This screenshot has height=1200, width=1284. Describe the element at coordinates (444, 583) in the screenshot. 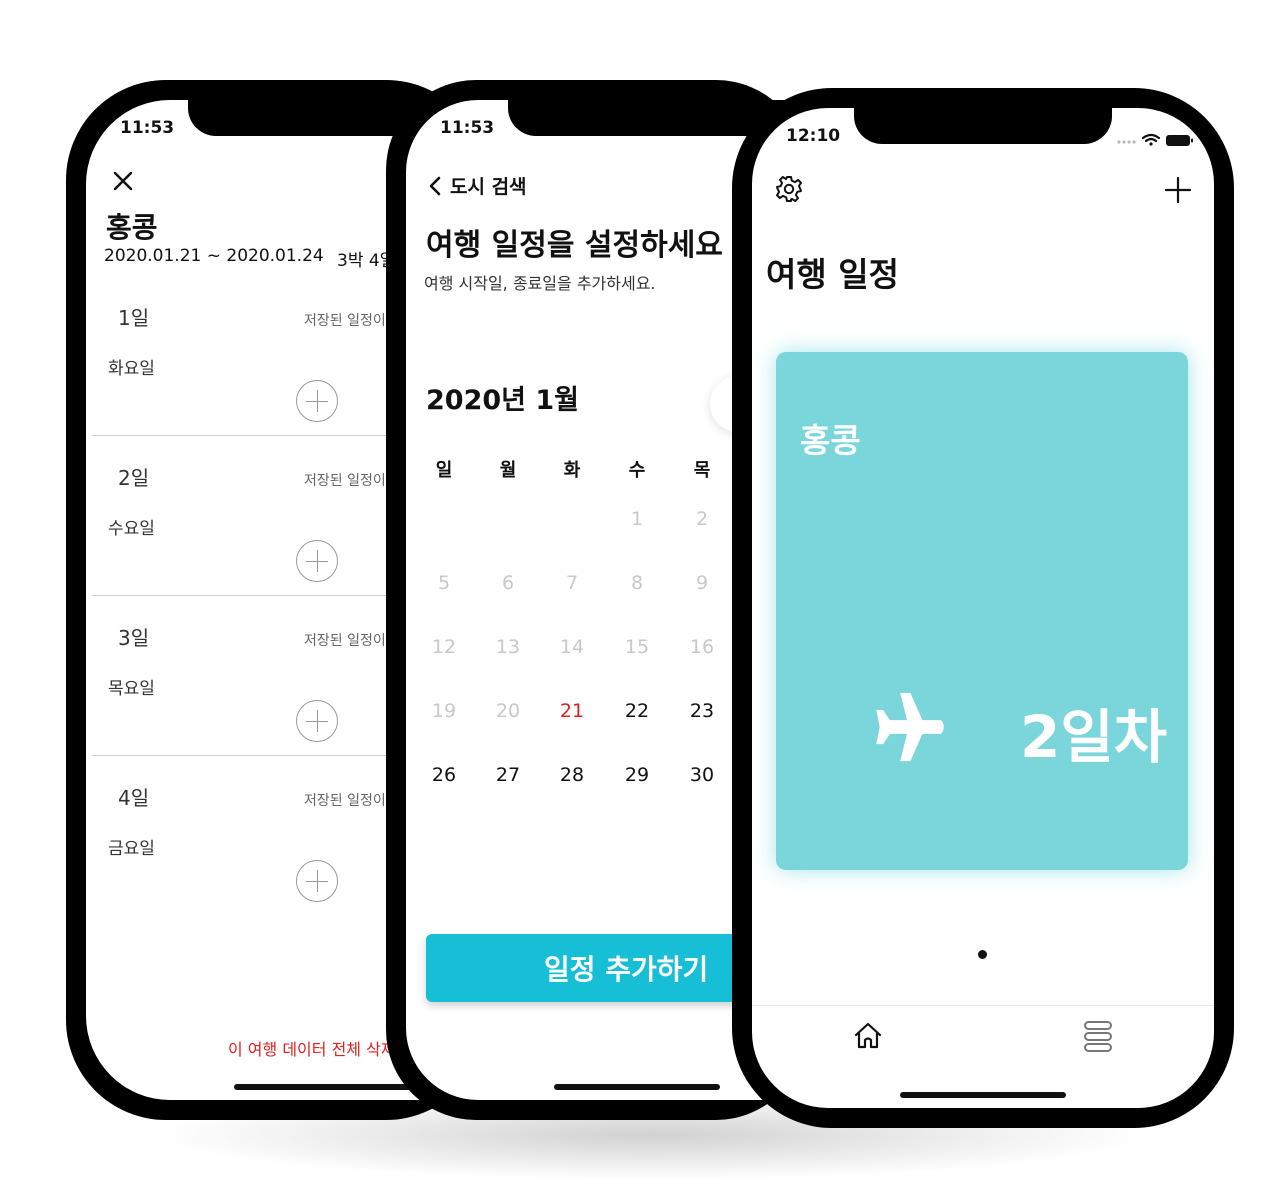

I see `calendar-day: 5` at that location.